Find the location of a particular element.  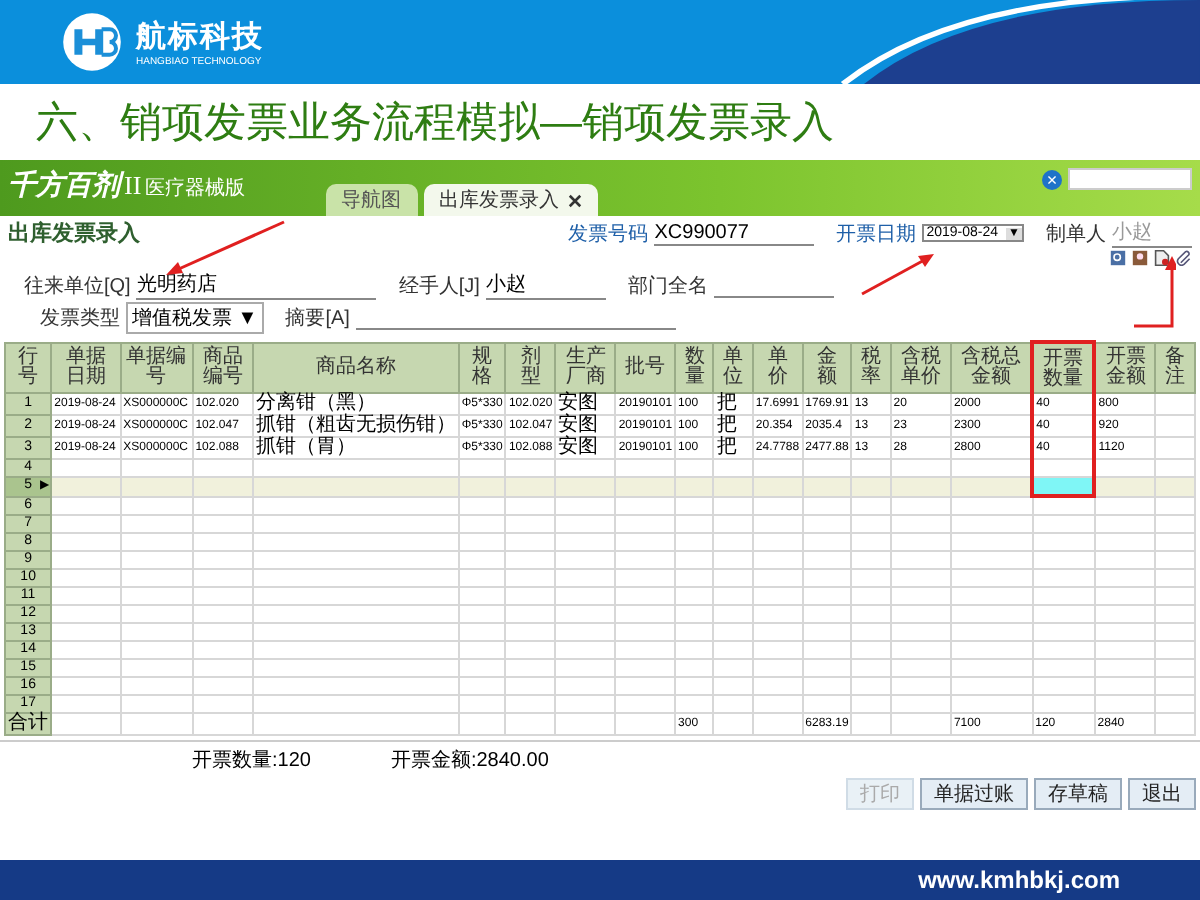

column-header: 含税单价 is located at coordinates (920, 367).